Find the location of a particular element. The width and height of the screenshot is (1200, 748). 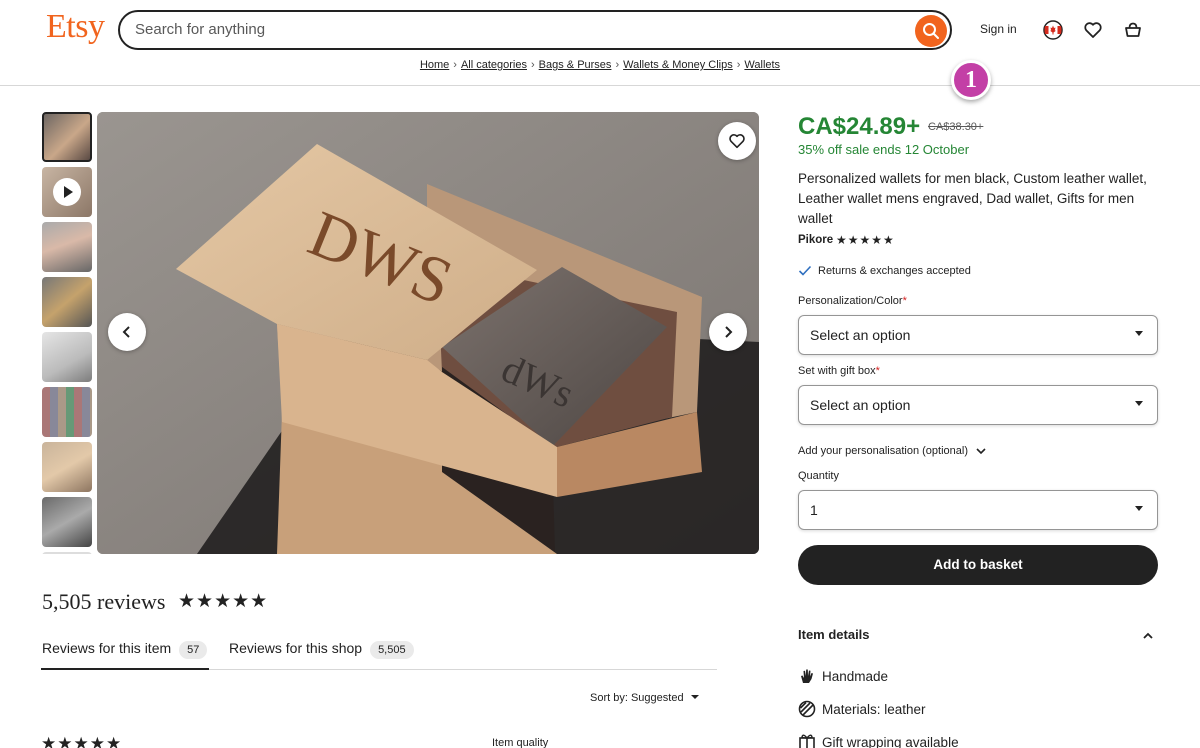

gift-box-label: Set with gift box* is located at coordinates (839, 371).